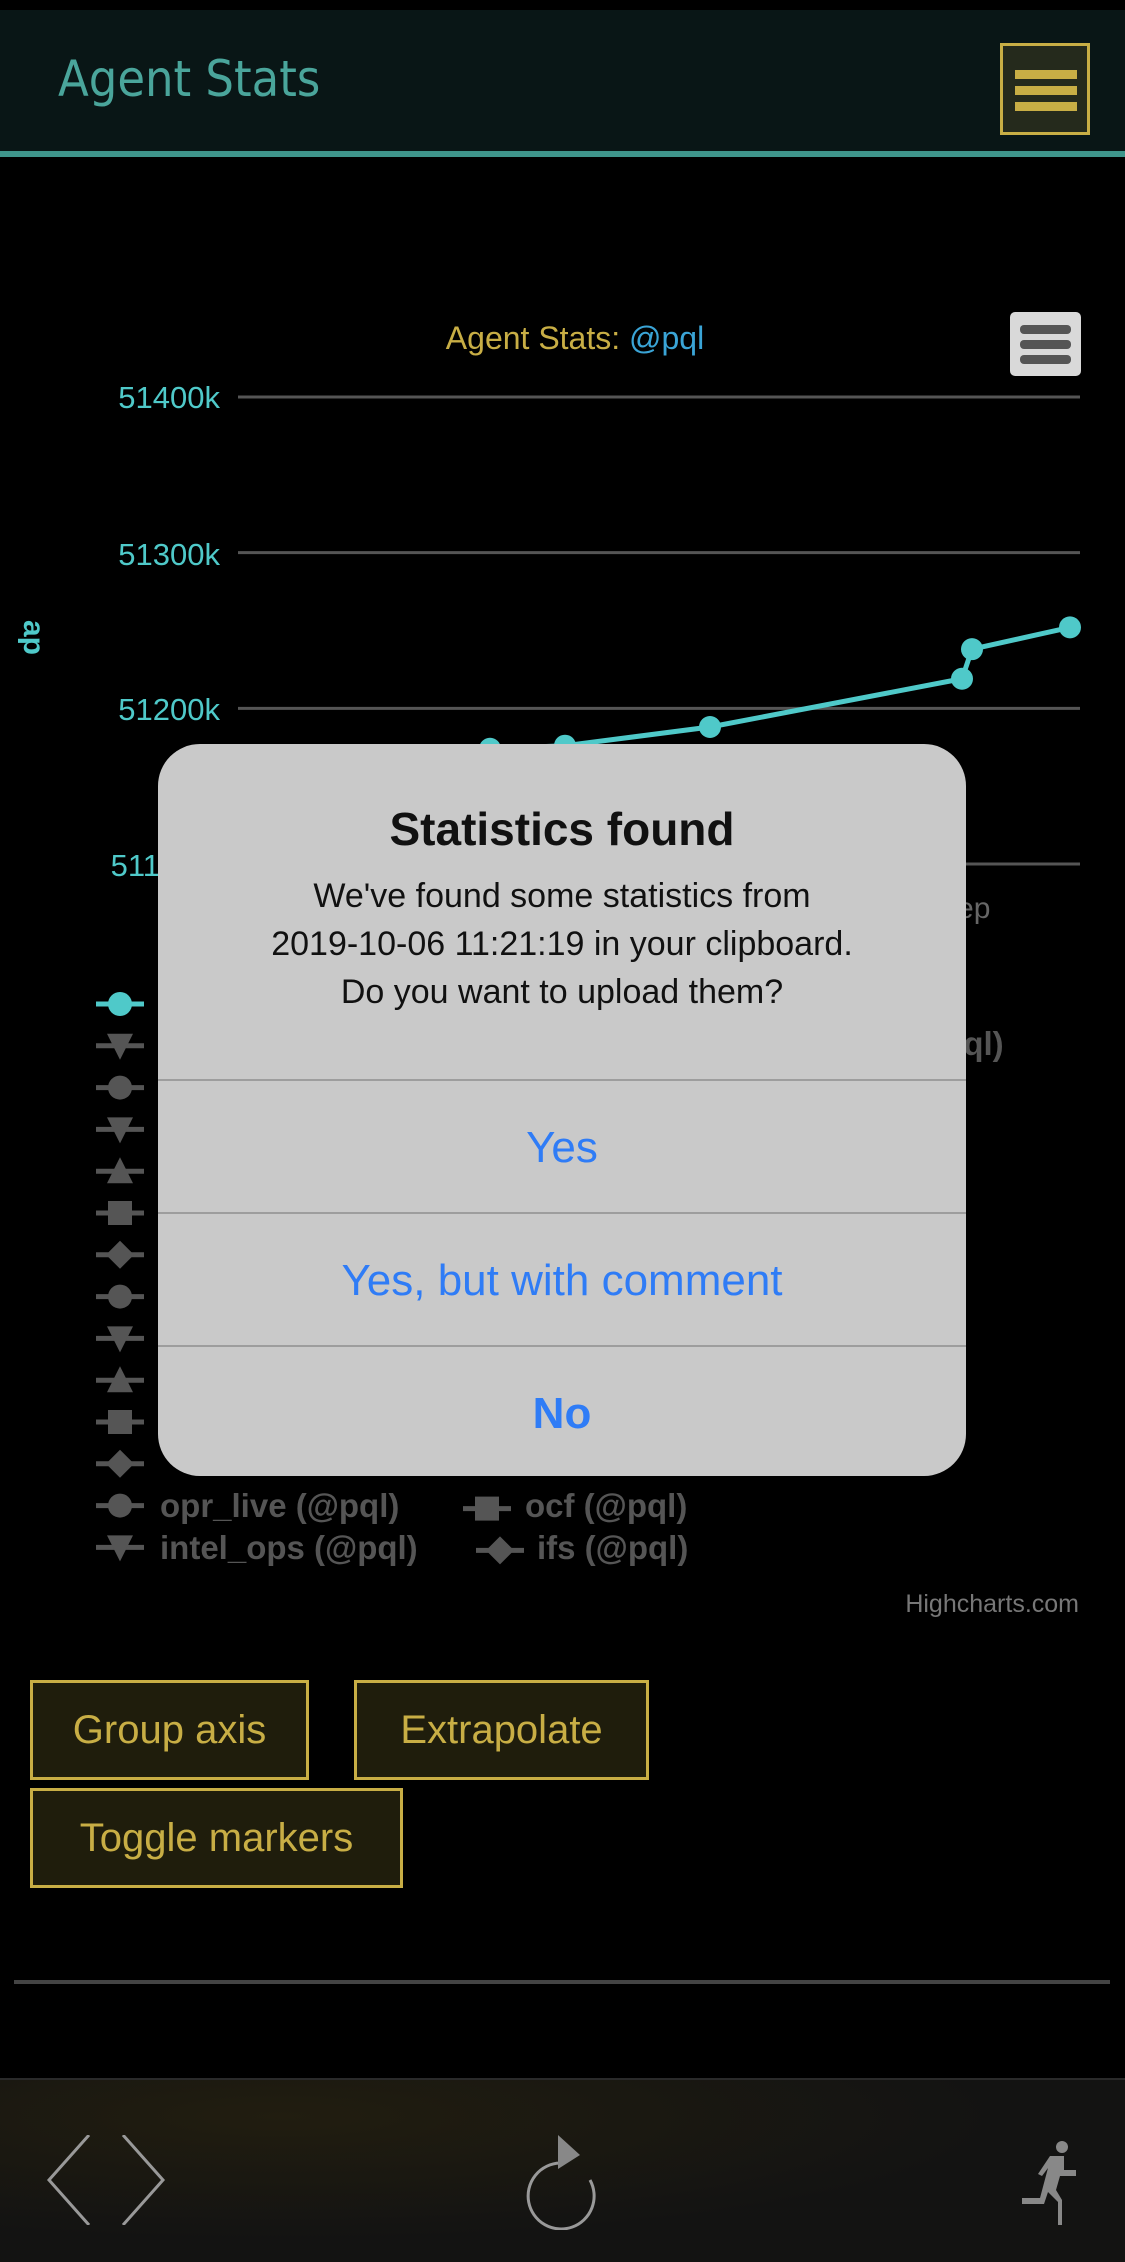 The height and width of the screenshot is (2262, 1125). What do you see at coordinates (1050, 2182) in the screenshot?
I see `exit-runner-icon` at bounding box center [1050, 2182].